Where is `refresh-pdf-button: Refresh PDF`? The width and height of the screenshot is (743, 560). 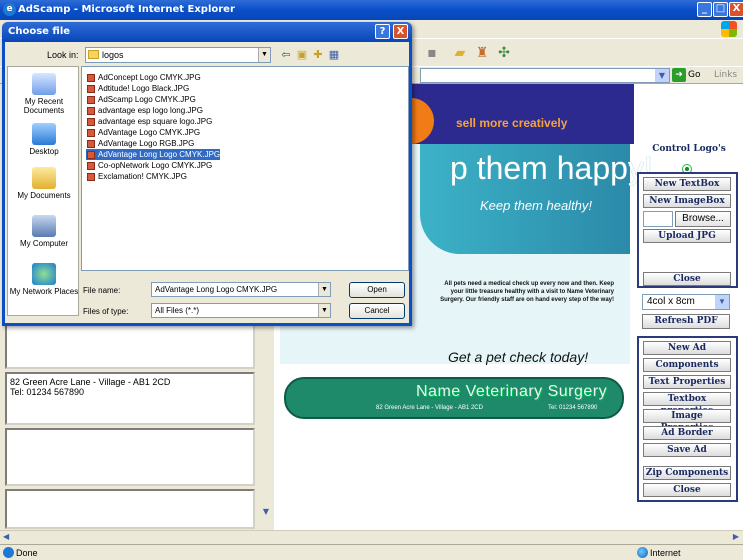 refresh-pdf-button: Refresh PDF is located at coordinates (686, 321).